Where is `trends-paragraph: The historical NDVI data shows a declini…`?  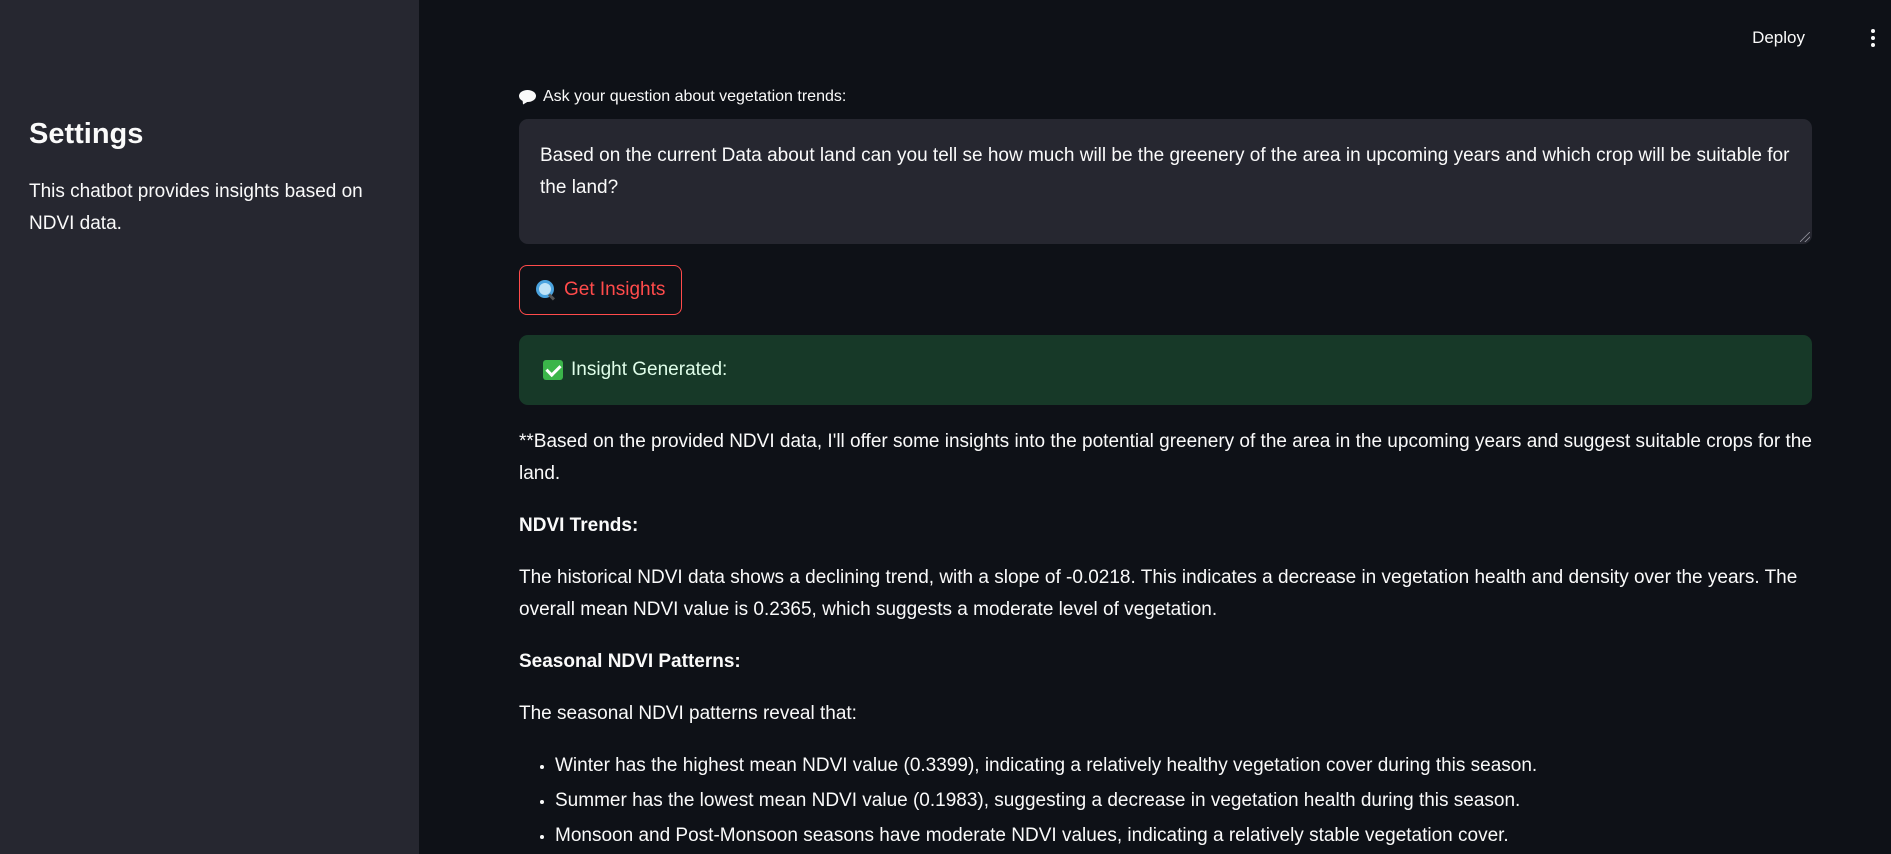
trends-paragraph: The historical NDVI data shows a declini… is located at coordinates (1158, 593).